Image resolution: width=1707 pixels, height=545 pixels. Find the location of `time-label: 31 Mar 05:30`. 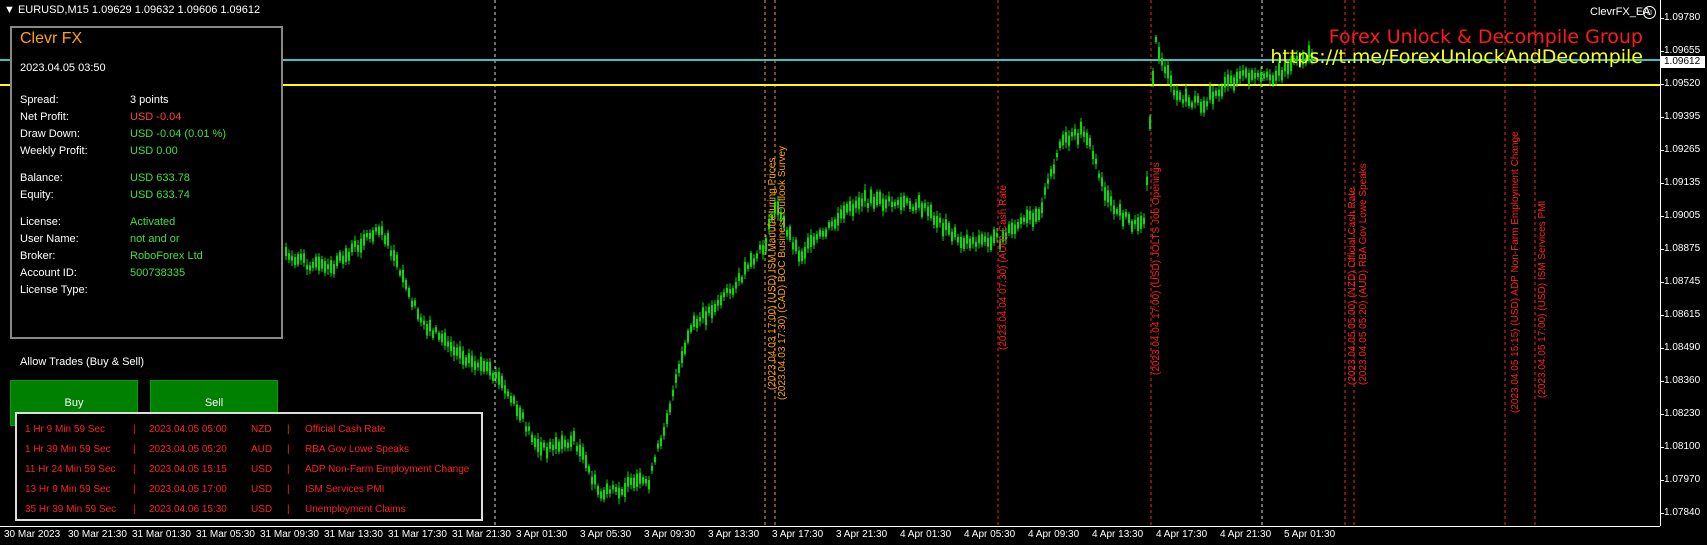

time-label: 31 Mar 05:30 is located at coordinates (225, 534).